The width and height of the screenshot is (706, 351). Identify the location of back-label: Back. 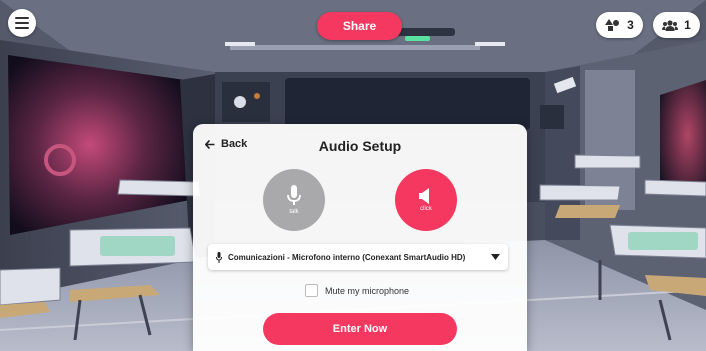
(234, 144).